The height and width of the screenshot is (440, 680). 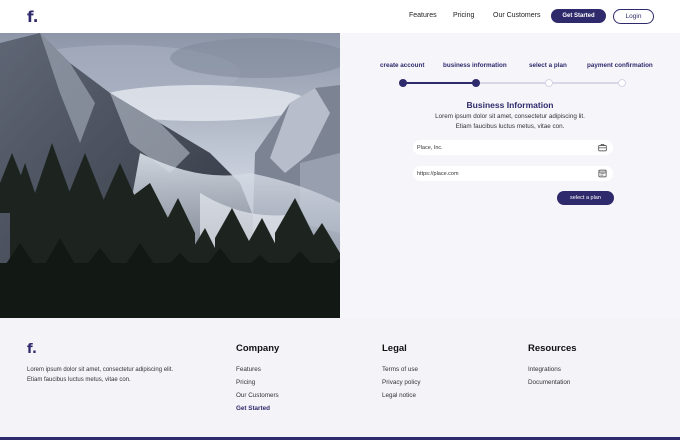 What do you see at coordinates (475, 65) in the screenshot?
I see `step-label-business-information: business information` at bounding box center [475, 65].